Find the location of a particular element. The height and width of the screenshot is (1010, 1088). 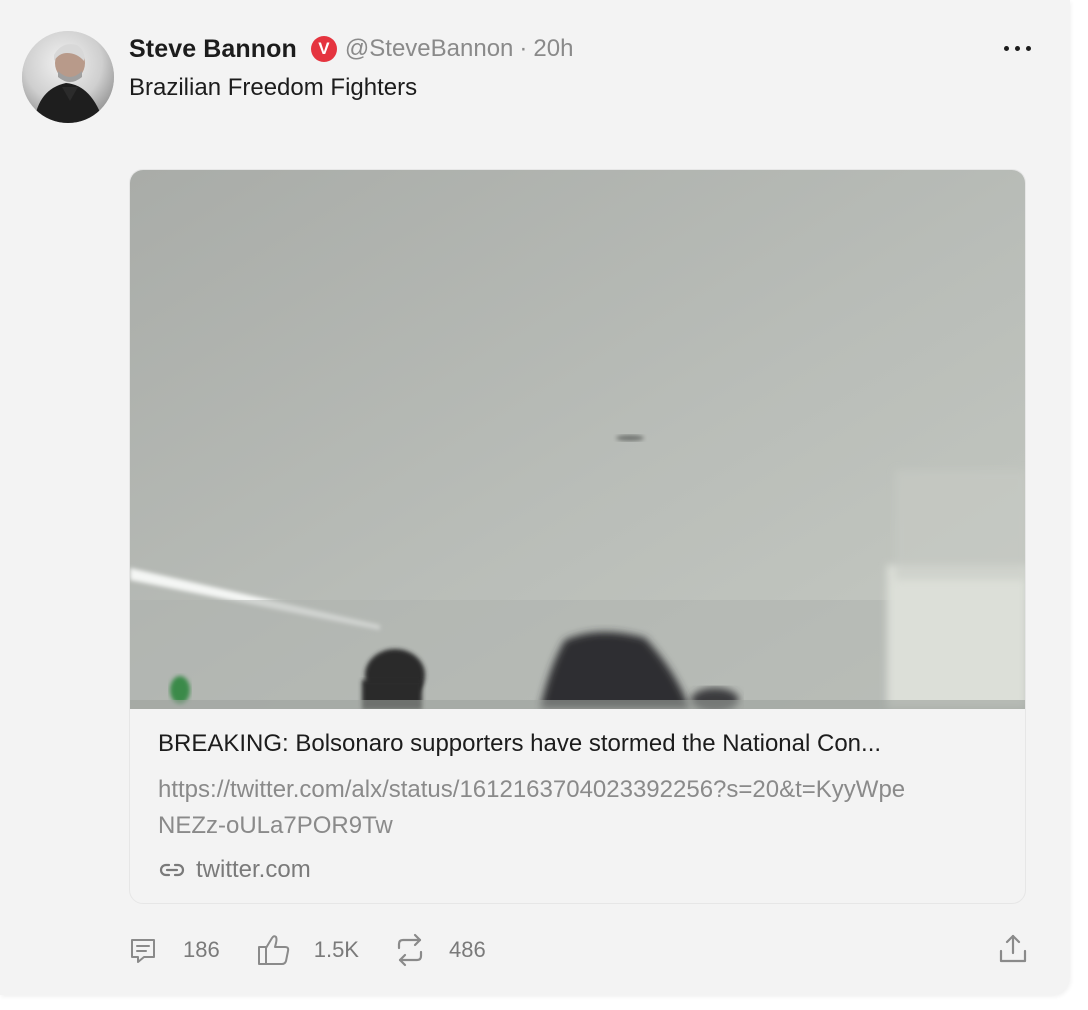

share-icon is located at coordinates (1013, 949).